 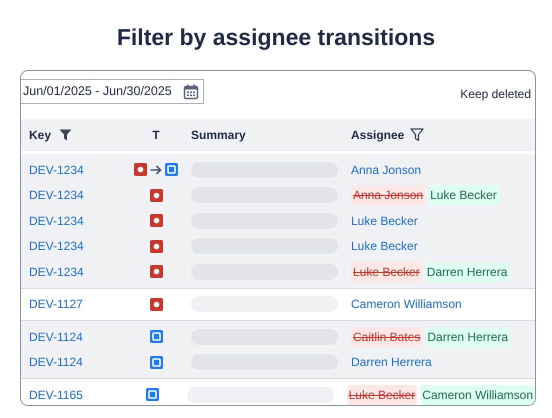 What do you see at coordinates (56, 395) in the screenshot?
I see `issue-key-link: DEV-1165` at bounding box center [56, 395].